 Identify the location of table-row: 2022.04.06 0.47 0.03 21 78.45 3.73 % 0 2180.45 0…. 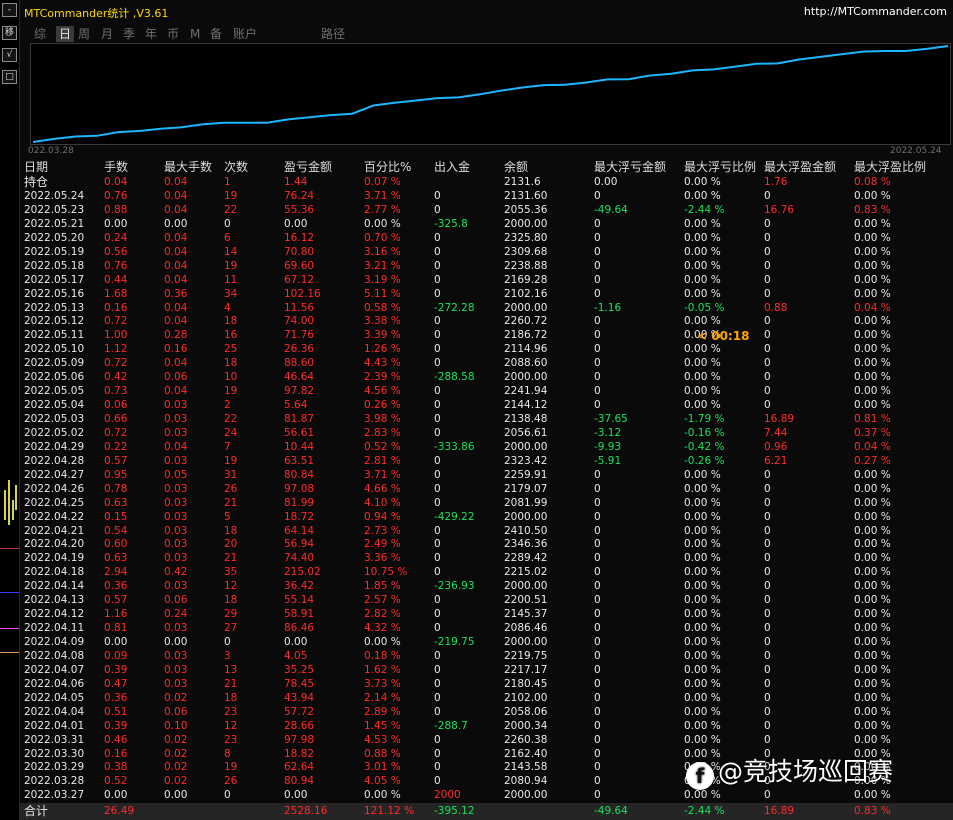
(486, 684).